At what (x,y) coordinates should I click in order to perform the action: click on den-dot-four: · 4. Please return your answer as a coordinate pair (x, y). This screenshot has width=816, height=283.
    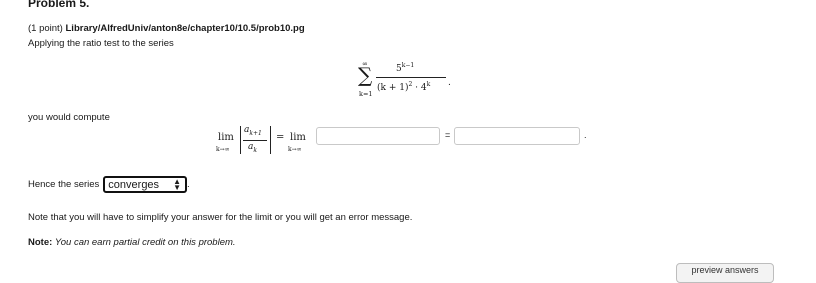
    Looking at the image, I should click on (421, 88).